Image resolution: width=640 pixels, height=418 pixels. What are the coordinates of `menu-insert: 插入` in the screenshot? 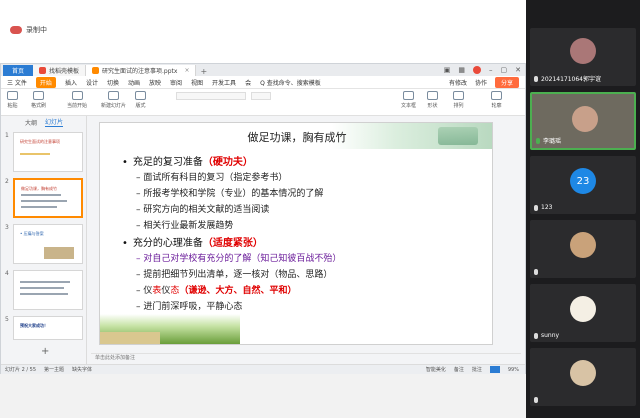 It's located at (71, 82).